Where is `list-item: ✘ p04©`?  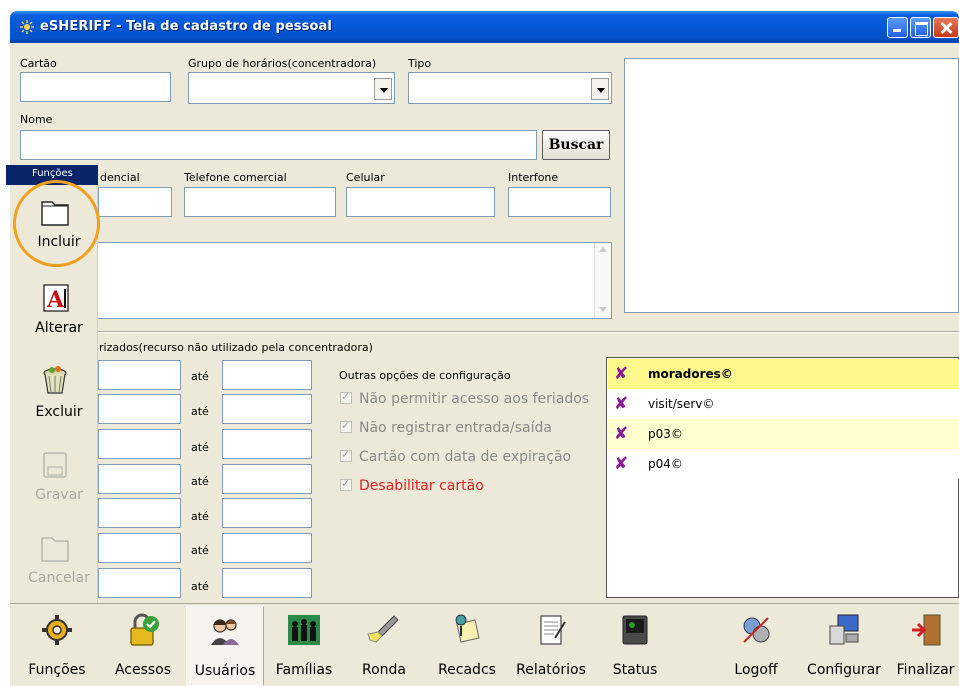
list-item: ✘ p04© is located at coordinates (783, 464).